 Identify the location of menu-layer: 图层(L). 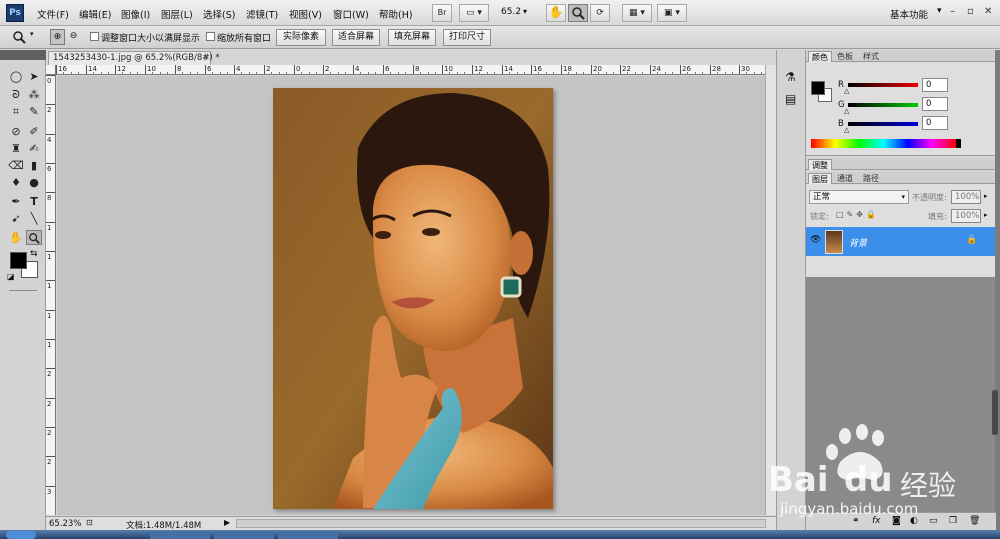
(177, 14).